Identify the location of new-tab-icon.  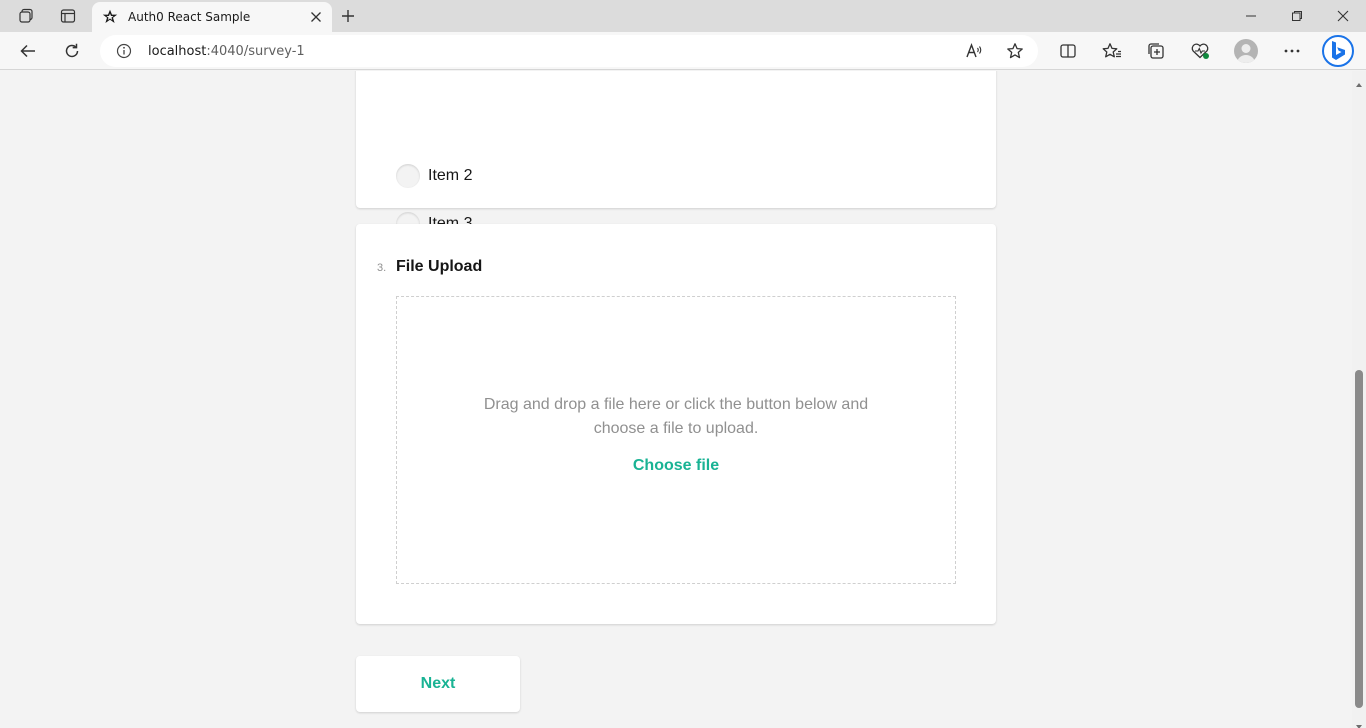
(348, 16).